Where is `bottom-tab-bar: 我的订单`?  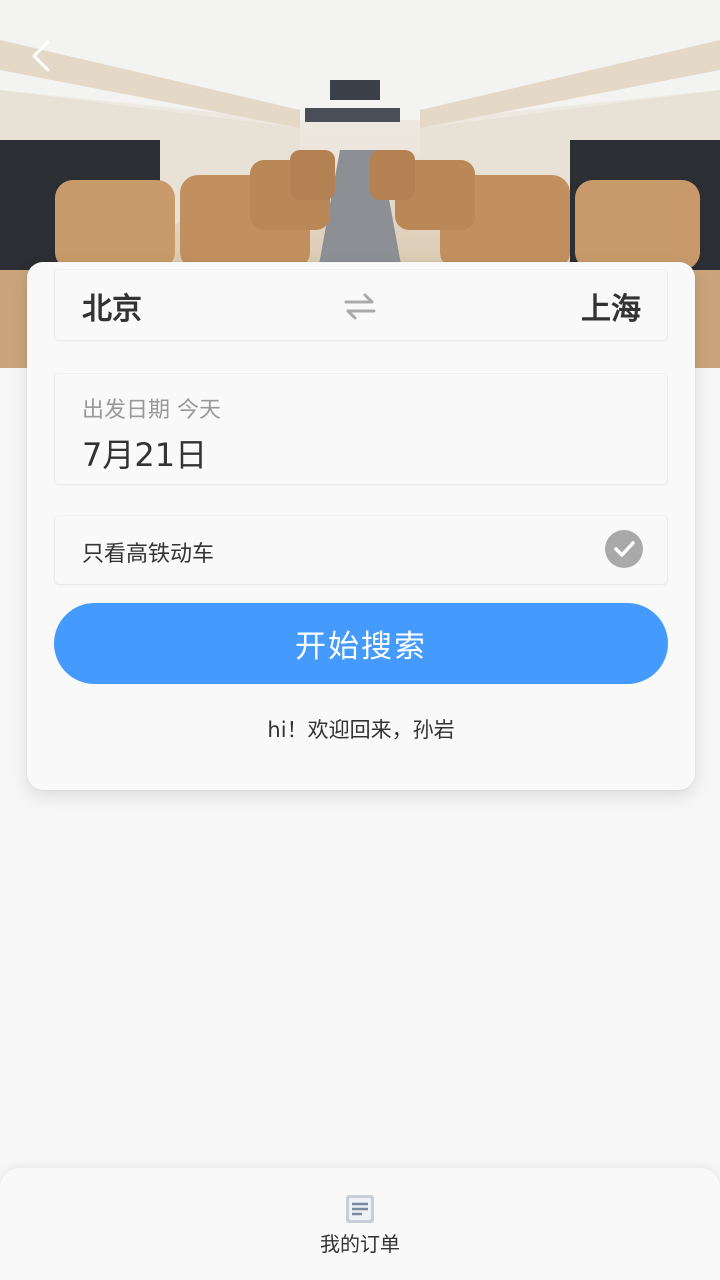
bottom-tab-bar: 我的订单 is located at coordinates (360, 1224).